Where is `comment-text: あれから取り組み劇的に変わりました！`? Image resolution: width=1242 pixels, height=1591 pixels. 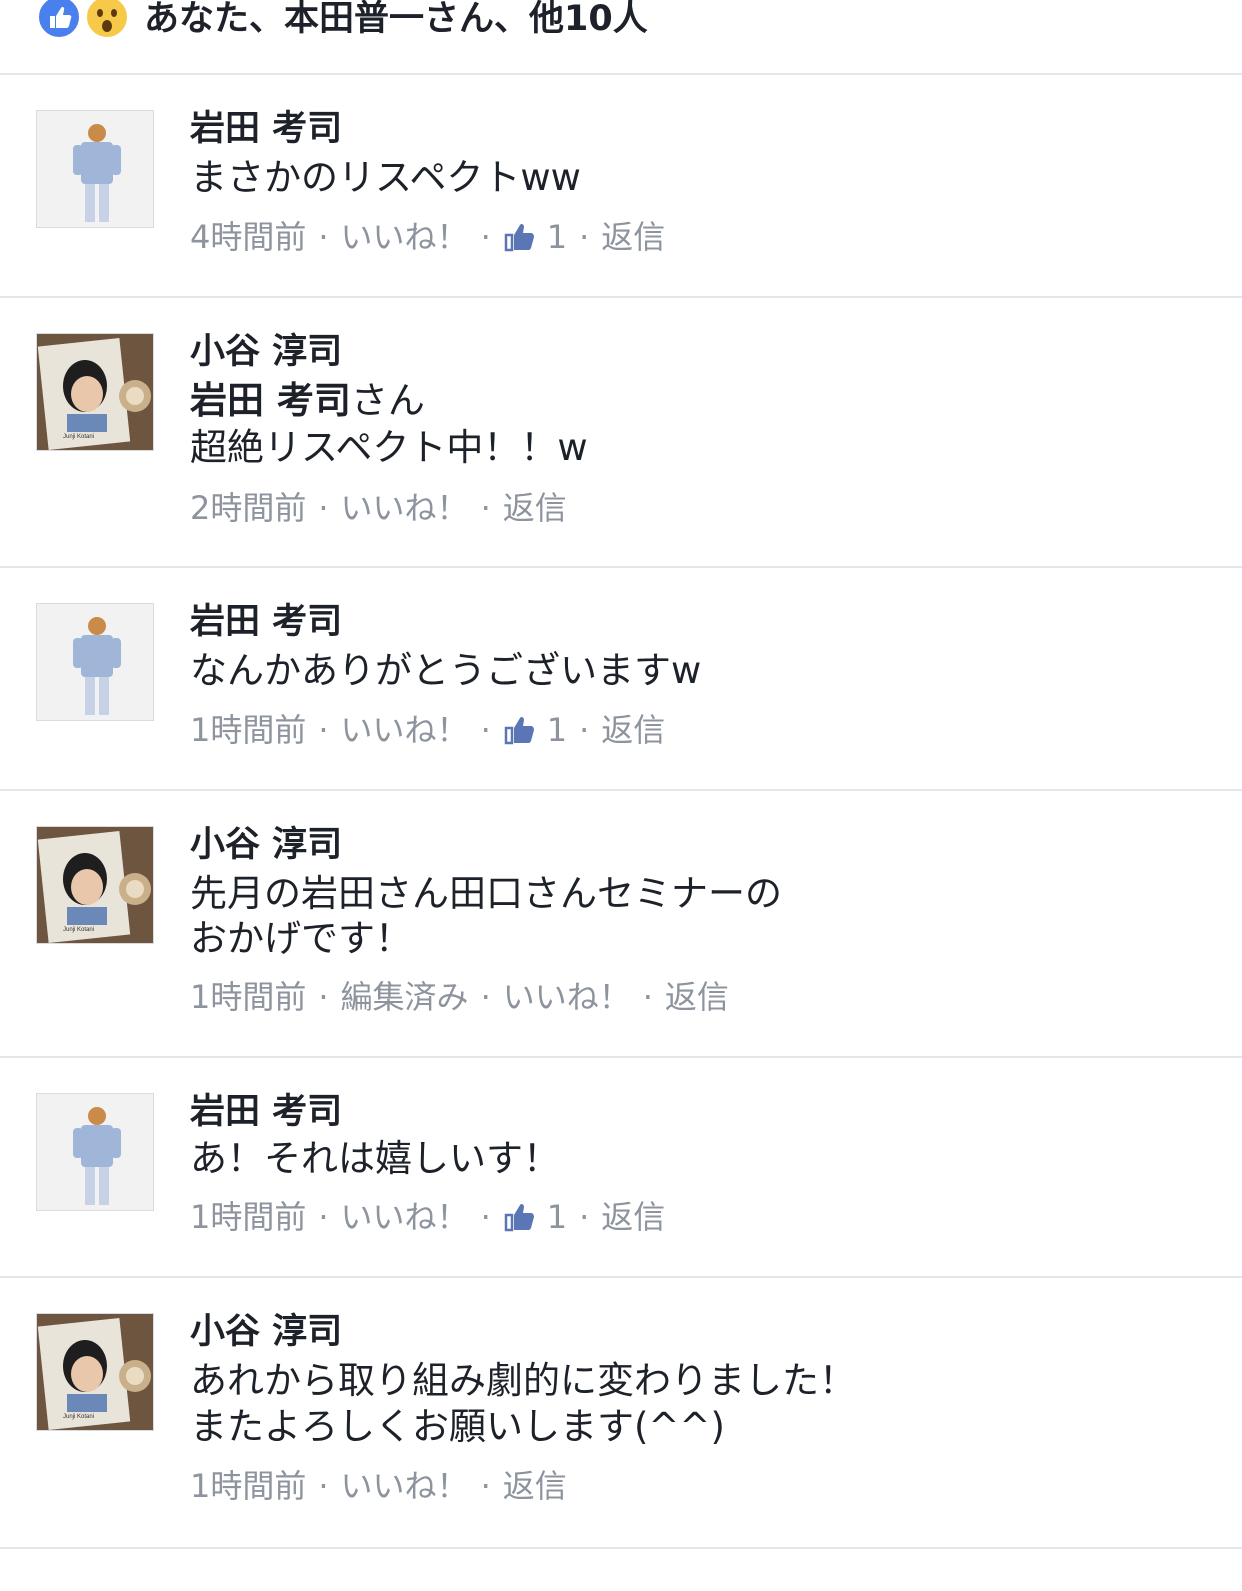 comment-text: あれから取り組み劇的に変わりました！ is located at coordinates (523, 1380).